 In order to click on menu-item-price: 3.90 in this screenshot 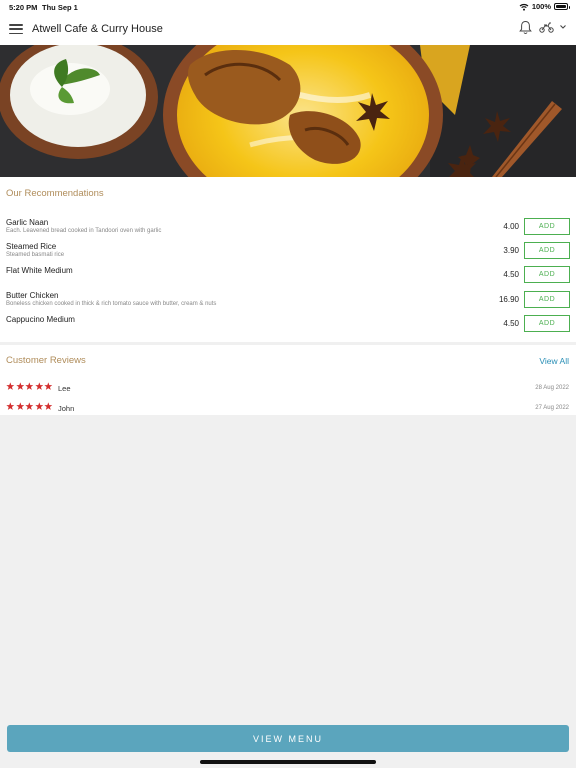, I will do `click(511, 250)`.